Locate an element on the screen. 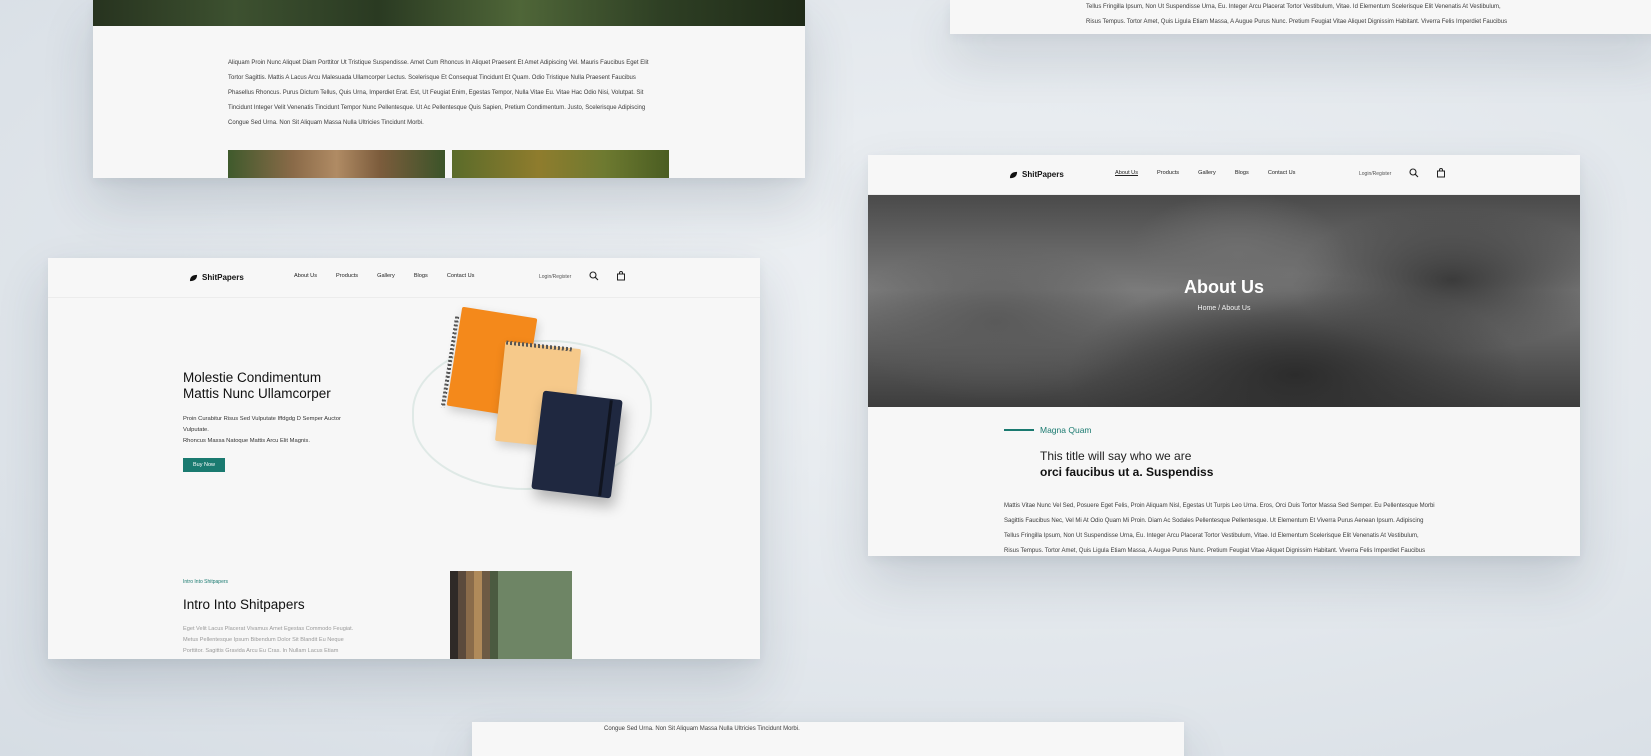 The image size is (1651, 756). buy-now-button: Buy Now is located at coordinates (204, 465).